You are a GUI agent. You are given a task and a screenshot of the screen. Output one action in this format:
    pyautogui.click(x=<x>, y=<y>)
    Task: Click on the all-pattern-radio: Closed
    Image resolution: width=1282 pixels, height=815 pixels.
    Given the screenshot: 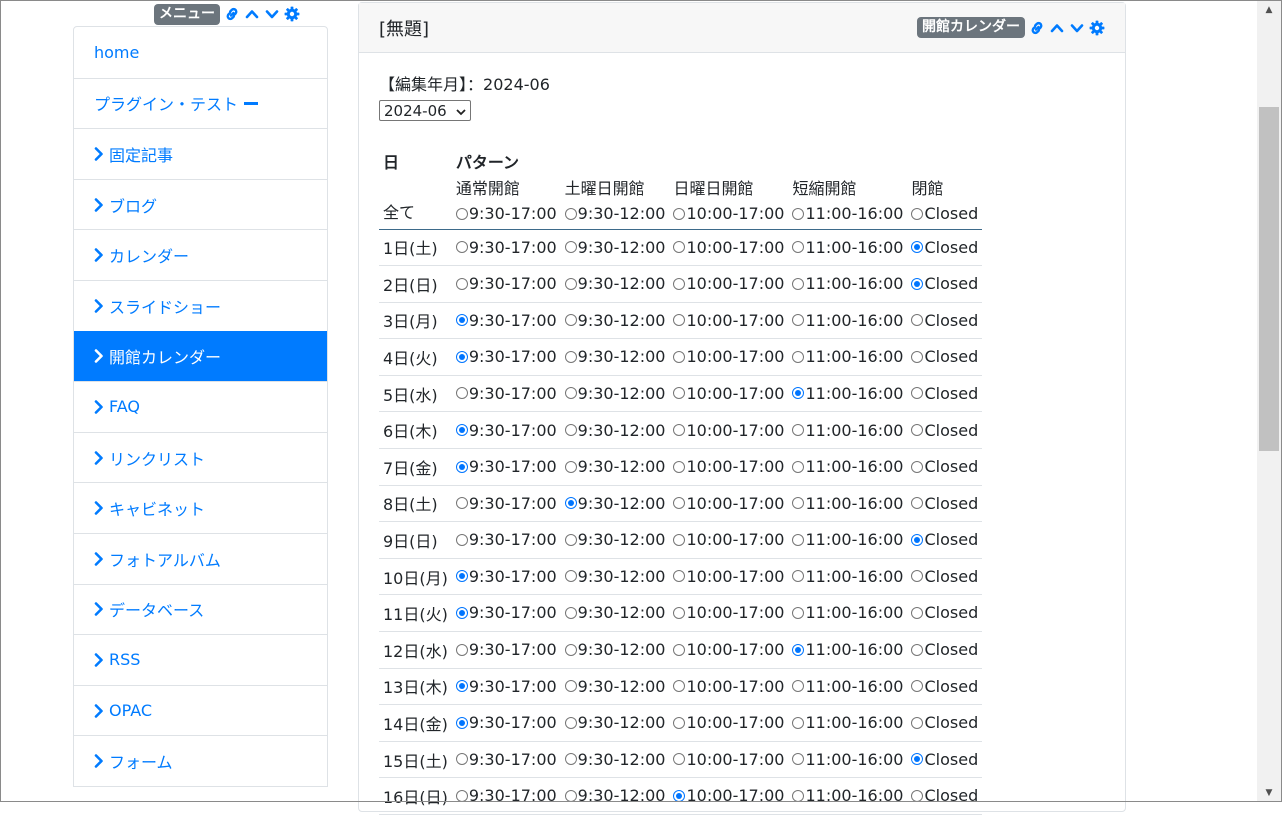 What is the action you would take?
    pyautogui.click(x=944, y=213)
    